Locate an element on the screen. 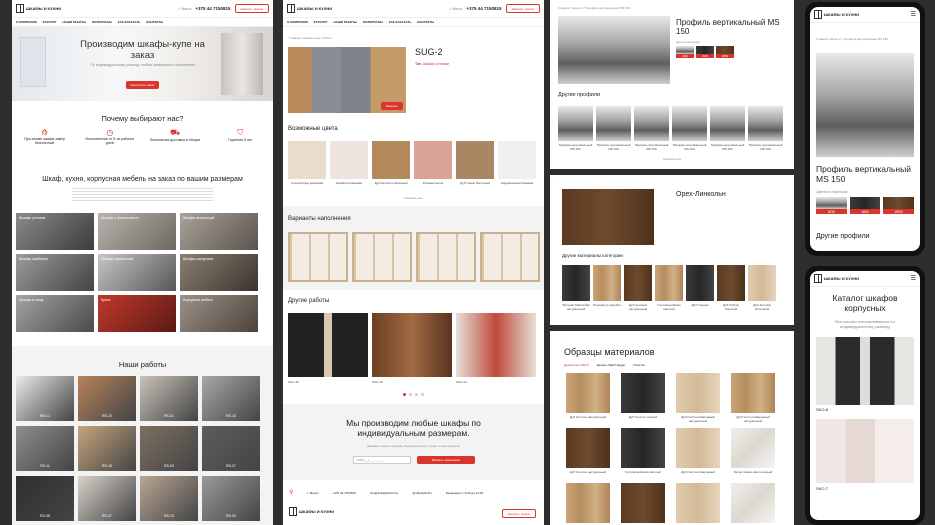  menu-icon: ☰ is located at coordinates (913, 14).